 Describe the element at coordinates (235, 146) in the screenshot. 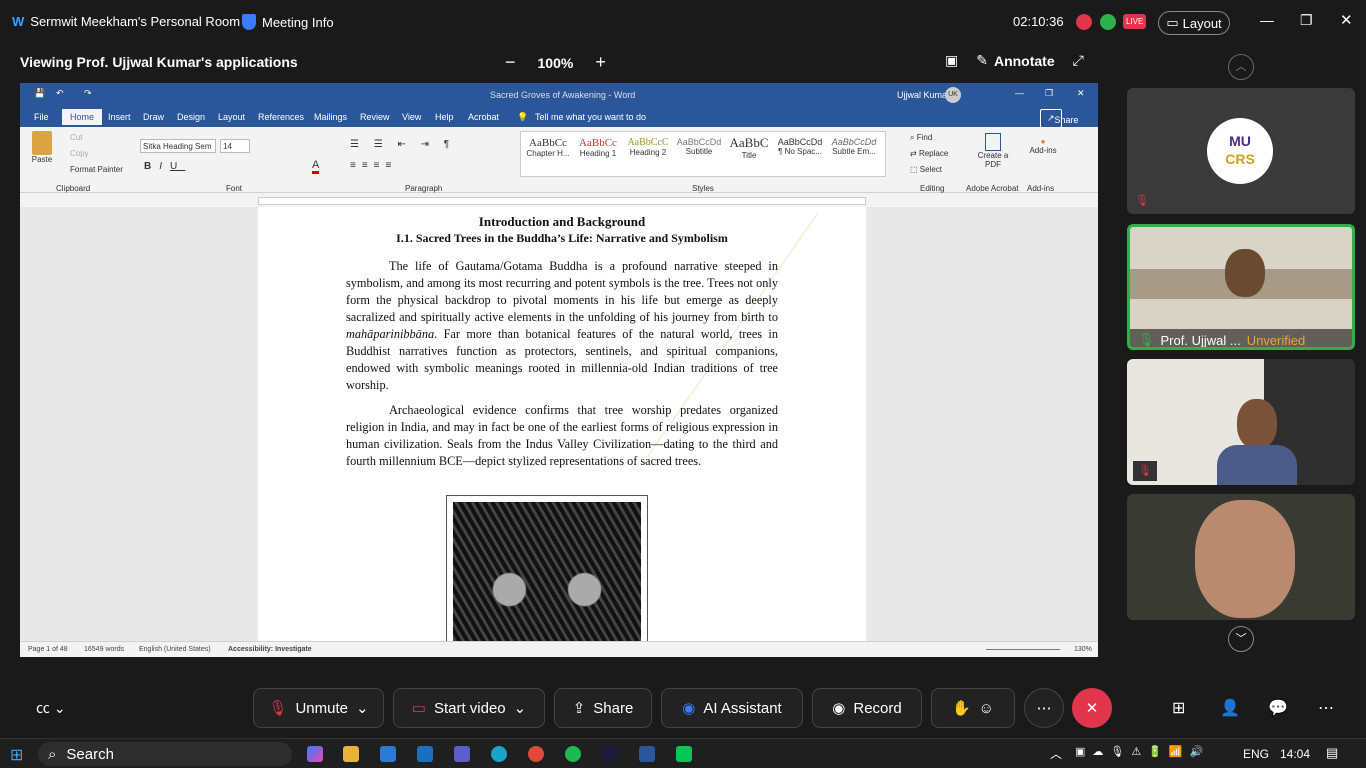

I see `font-size-select: 14` at that location.